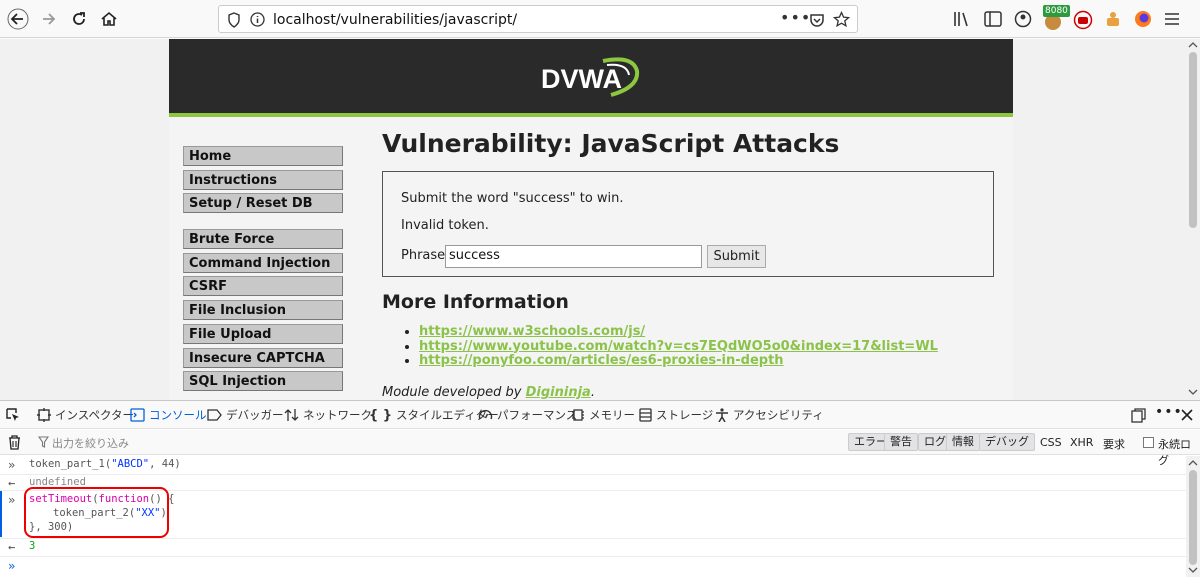 The image size is (1200, 577). Describe the element at coordinates (722, 415) in the screenshot. I see `accessibility-icon` at that location.